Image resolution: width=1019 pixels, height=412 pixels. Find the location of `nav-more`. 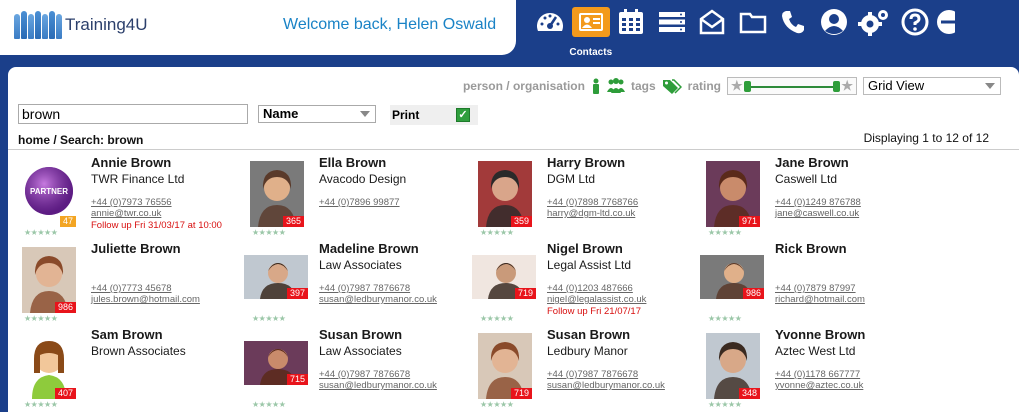

nav-more is located at coordinates (947, 30).